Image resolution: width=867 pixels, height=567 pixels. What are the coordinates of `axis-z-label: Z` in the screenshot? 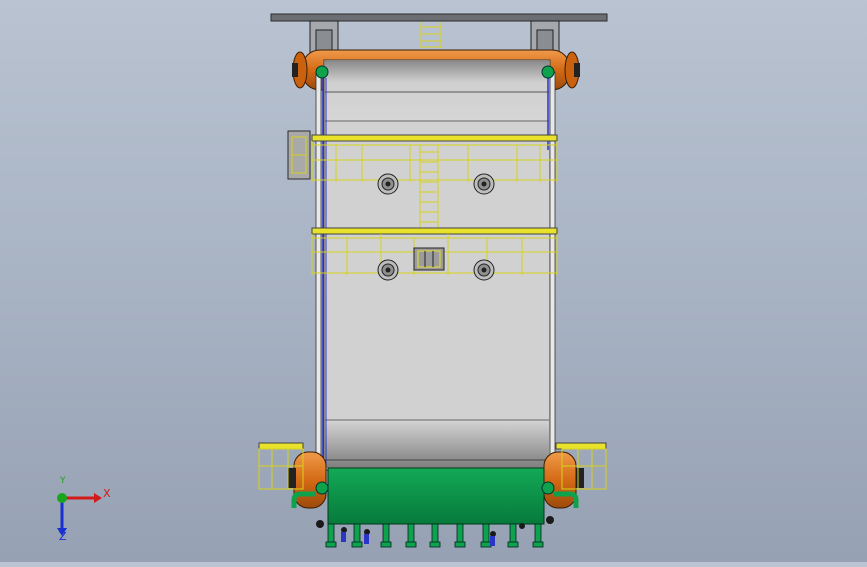 It's located at (63, 536).